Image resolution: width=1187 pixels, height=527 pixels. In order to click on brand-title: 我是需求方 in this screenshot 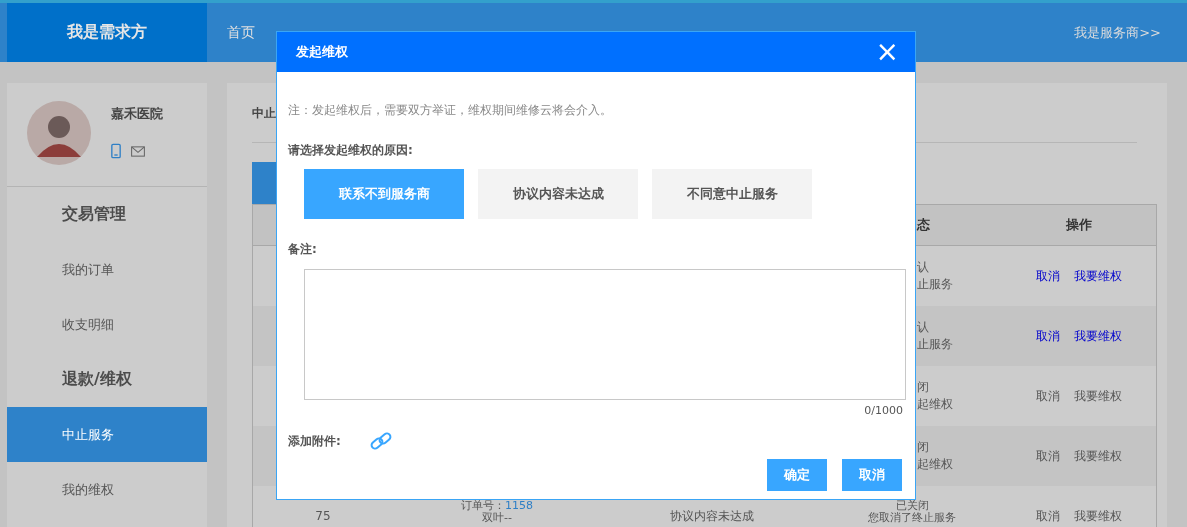, I will do `click(107, 32)`.